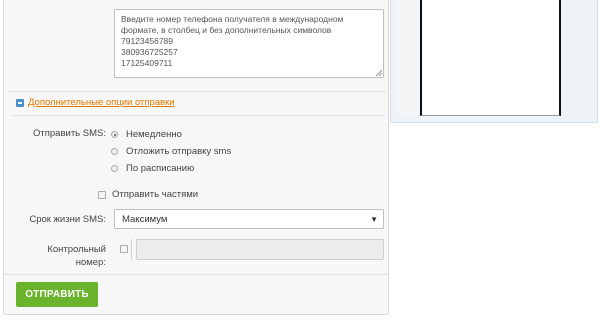 Image resolution: width=600 pixels, height=336 pixels. What do you see at coordinates (76, 249) in the screenshot?
I see `control-number-label-line1: Контрольный` at bounding box center [76, 249].